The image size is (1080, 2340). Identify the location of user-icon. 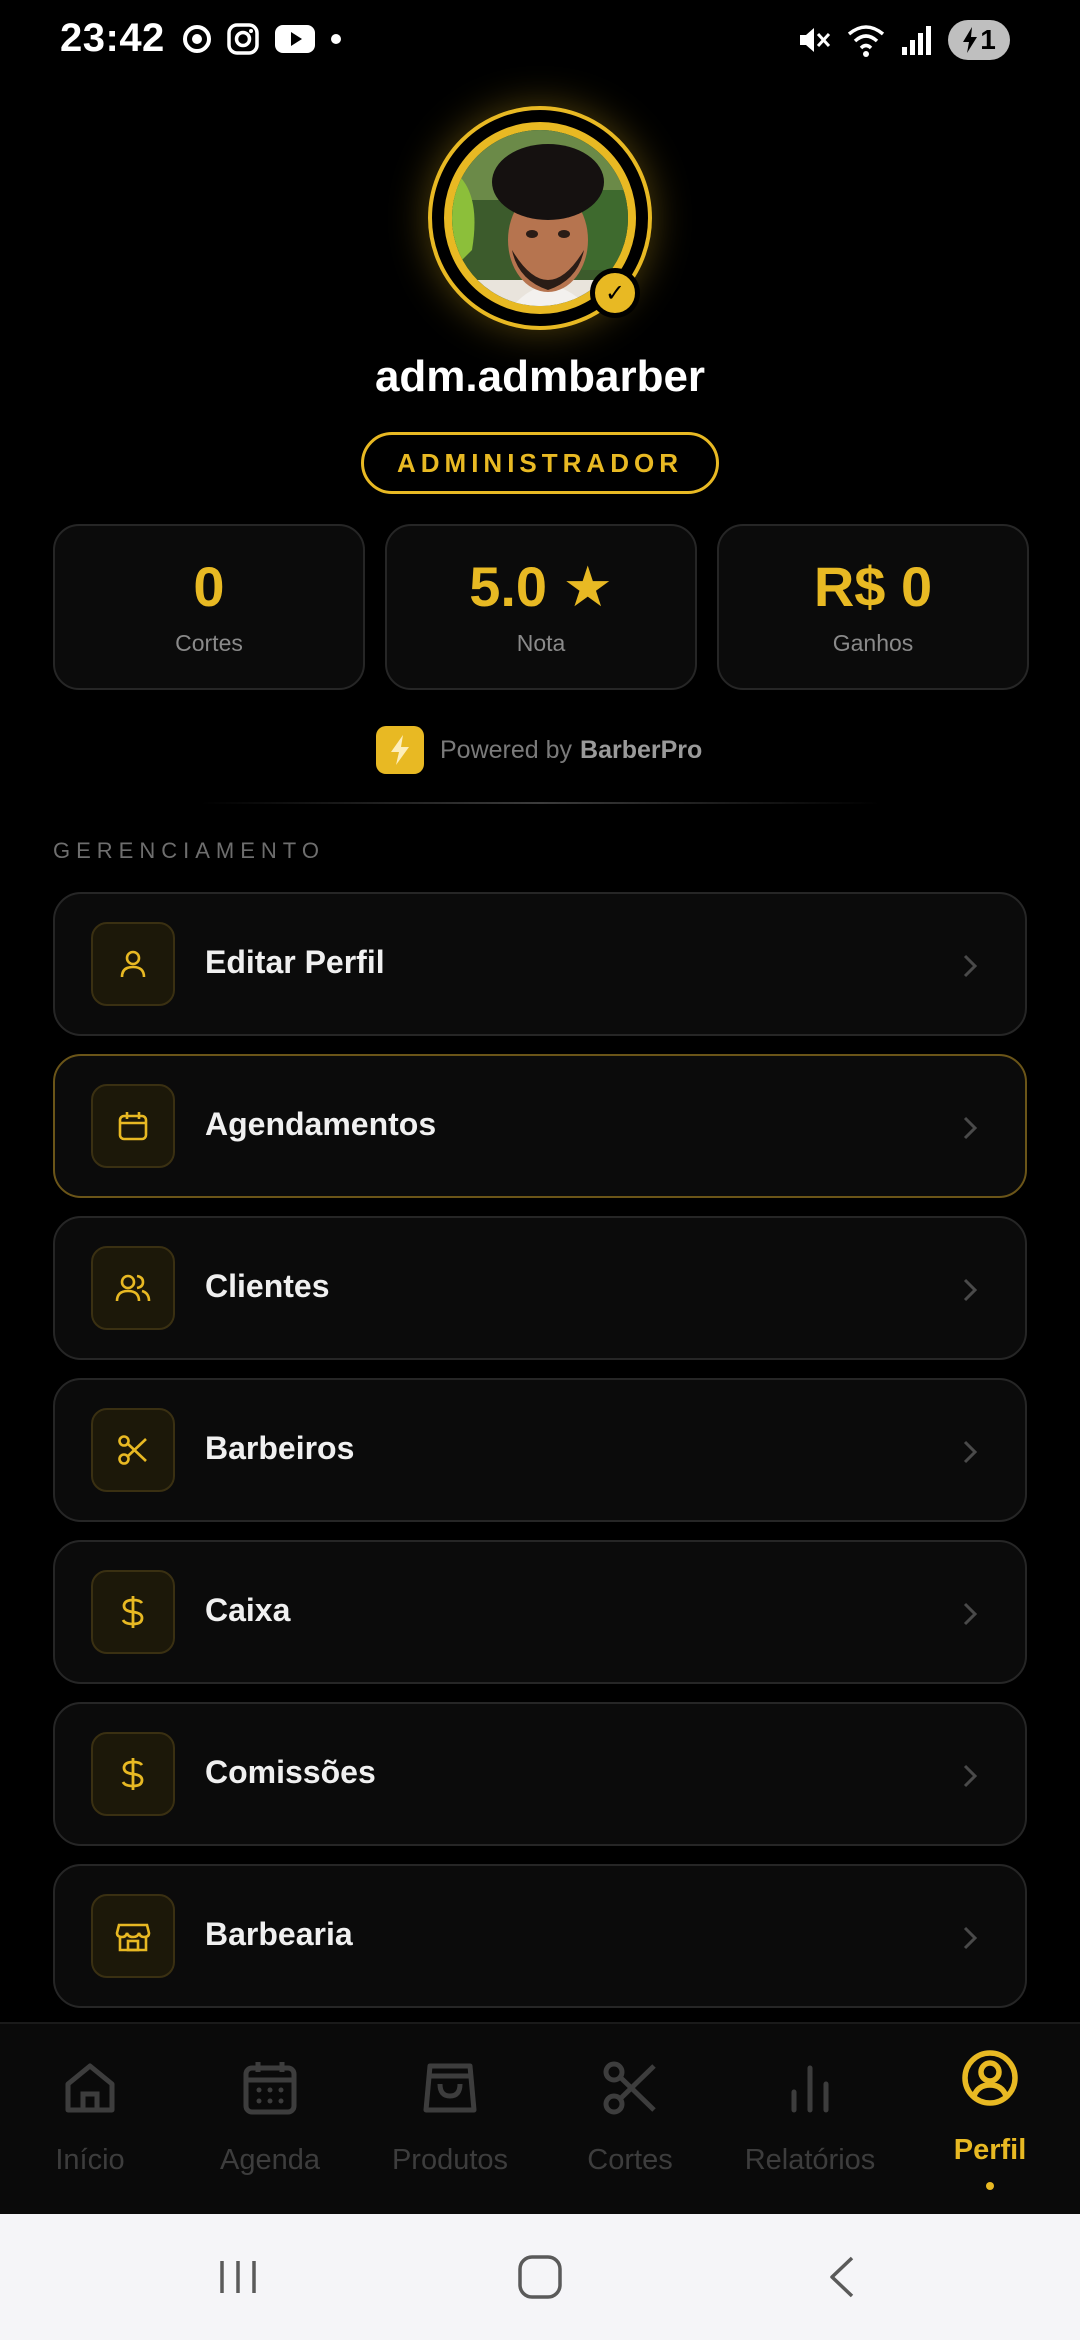
(133, 964).